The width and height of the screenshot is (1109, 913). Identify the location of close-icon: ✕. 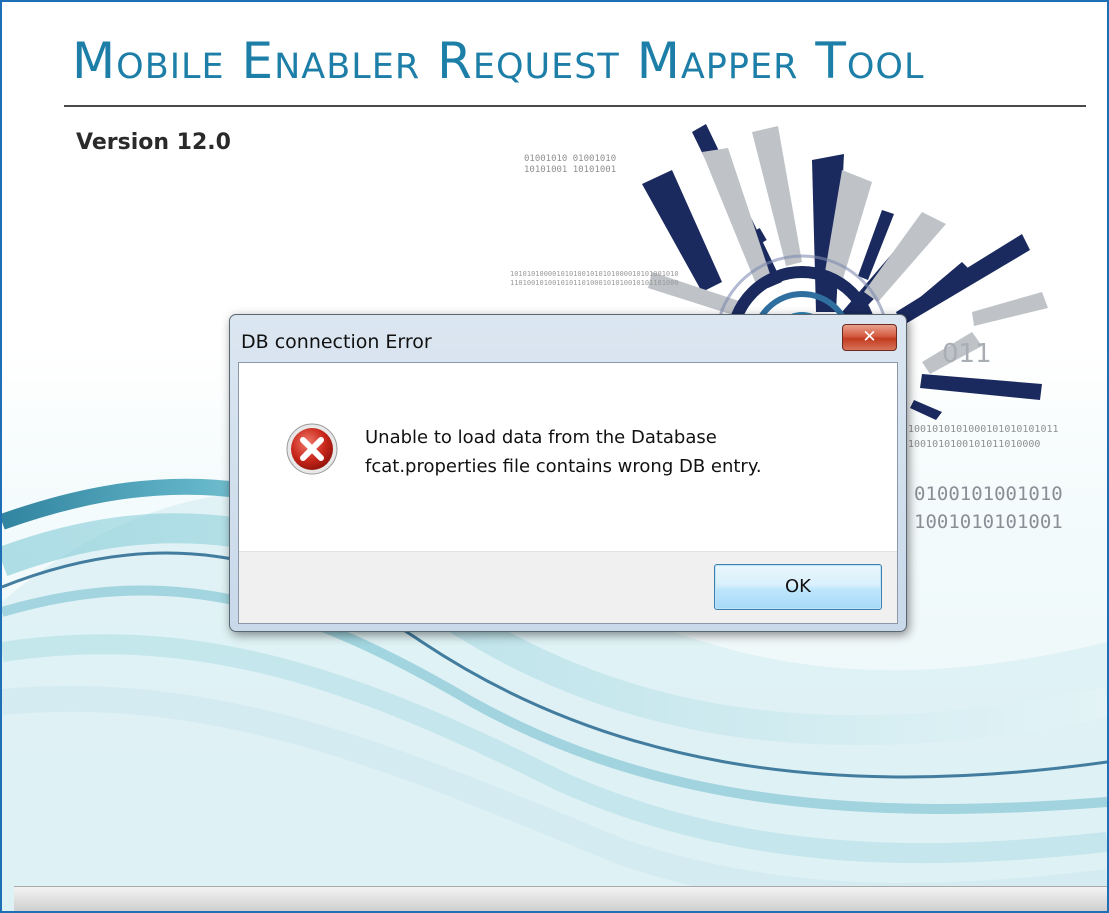
(869, 337).